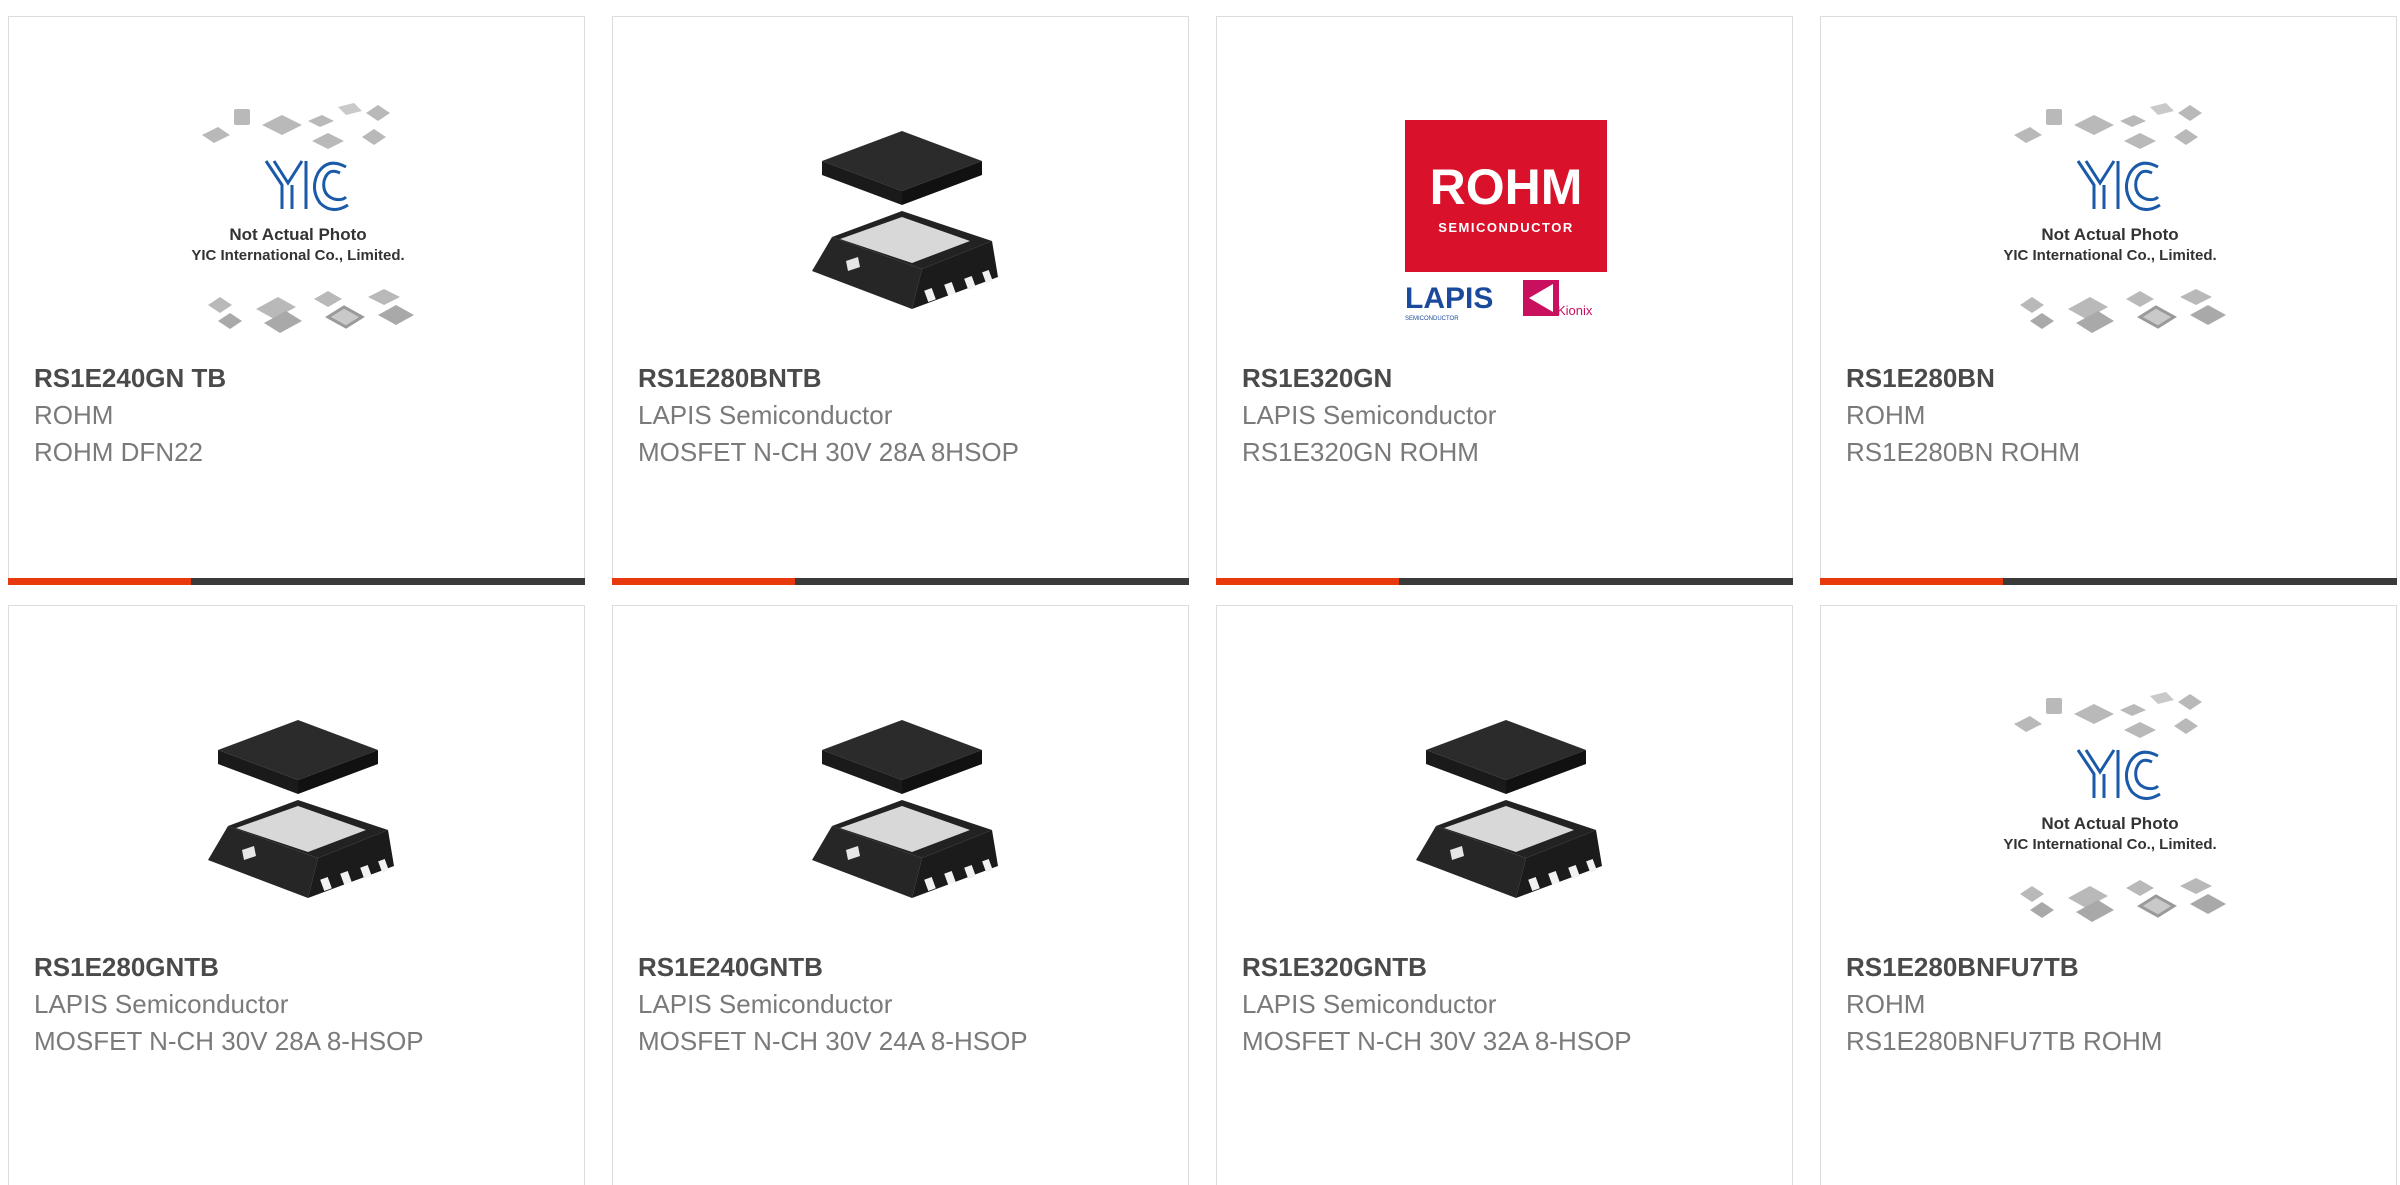 The image size is (2400, 1185). Describe the element at coordinates (1452, 378) in the screenshot. I see `part-number: RS1E320GN` at that location.